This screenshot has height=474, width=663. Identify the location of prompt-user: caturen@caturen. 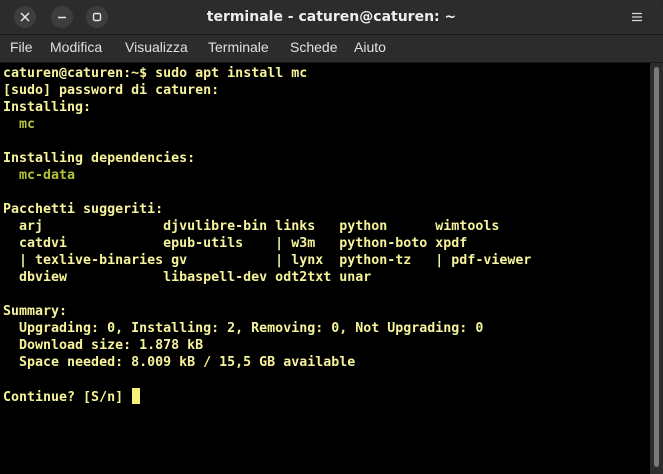
(63, 73).